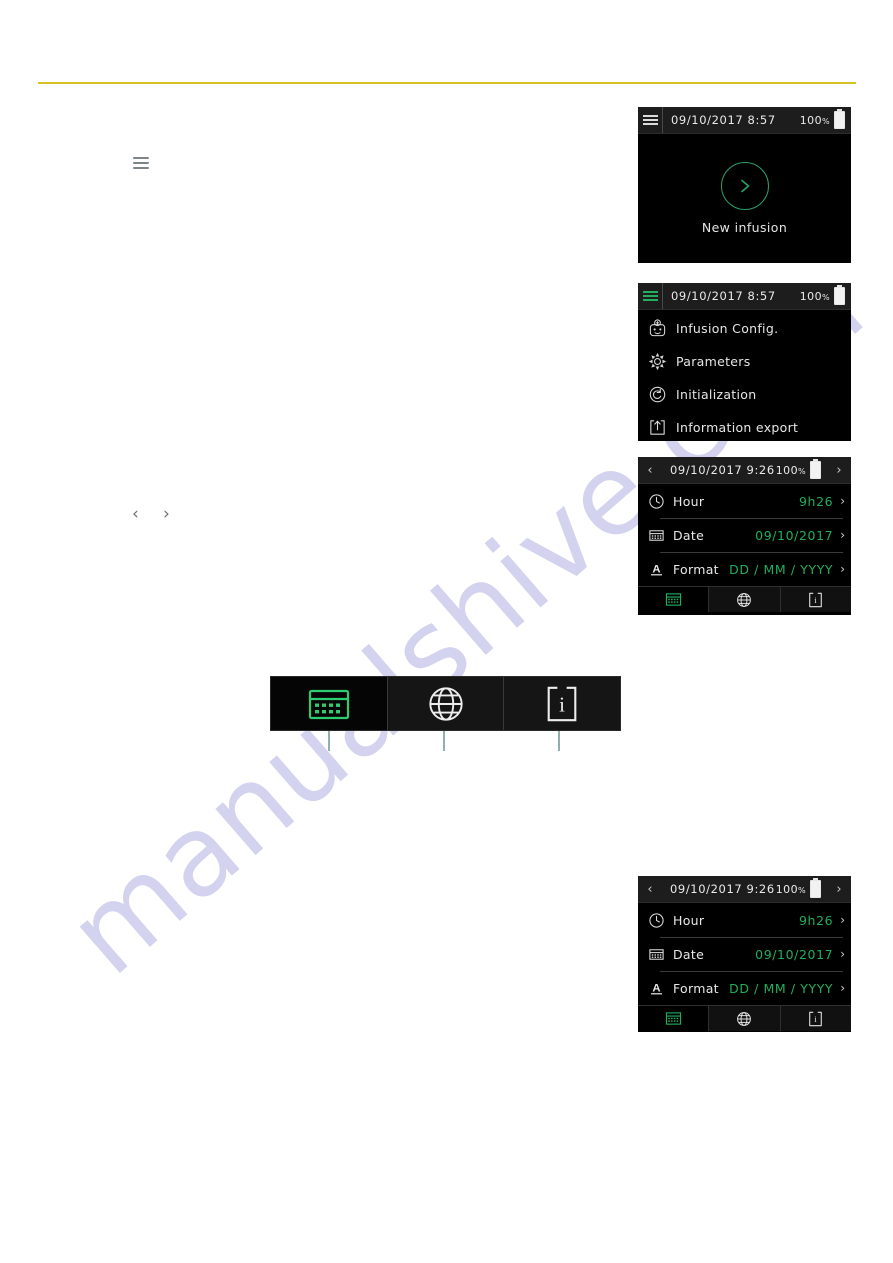 The height and width of the screenshot is (1263, 893). What do you see at coordinates (657, 362) in the screenshot?
I see `gear-icon` at bounding box center [657, 362].